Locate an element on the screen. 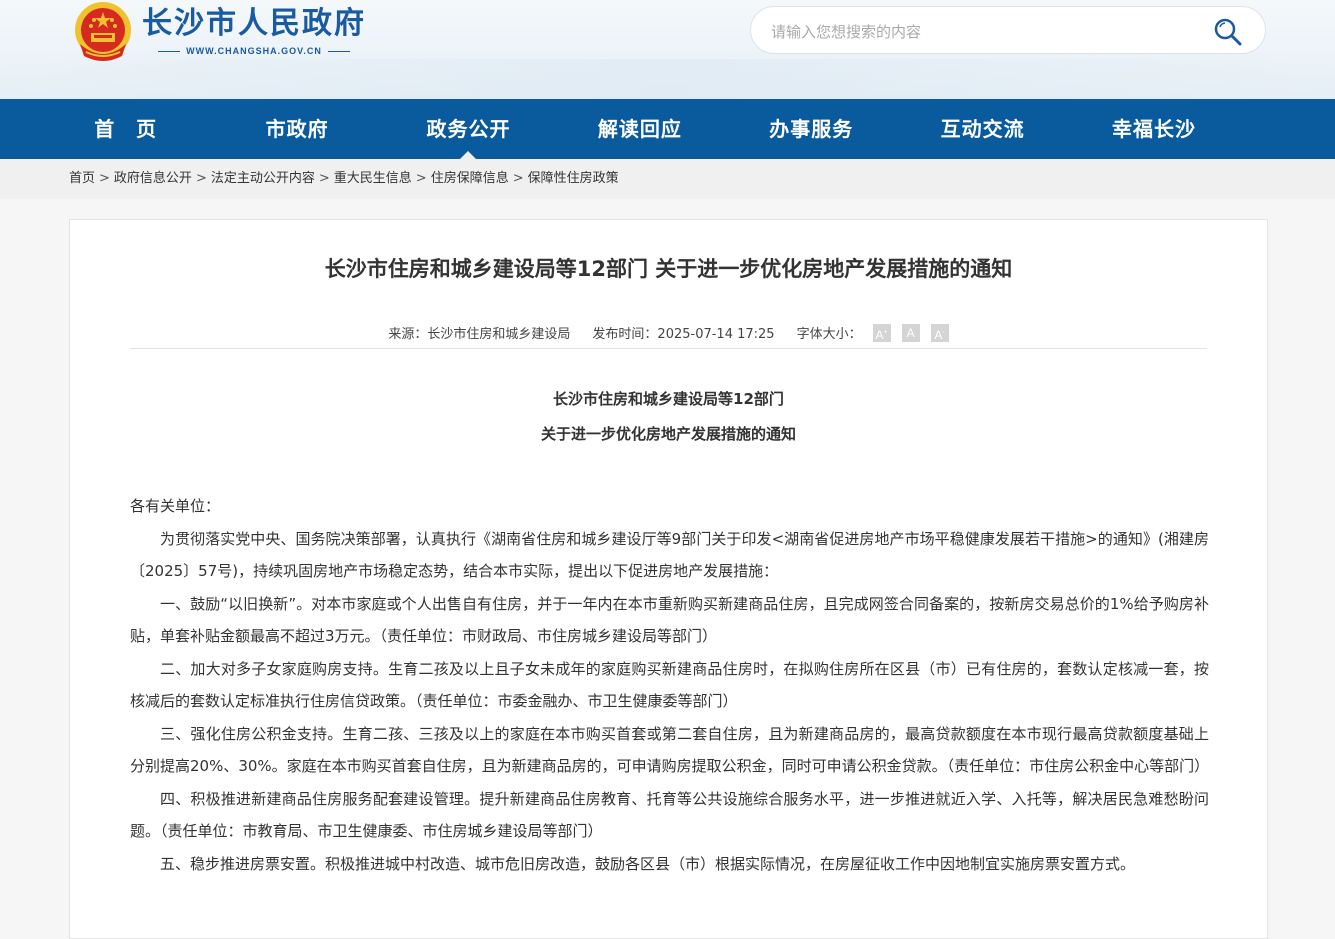 The image size is (1335, 939). breadcrumb-housing-info: 住房保障信息 is located at coordinates (470, 178).